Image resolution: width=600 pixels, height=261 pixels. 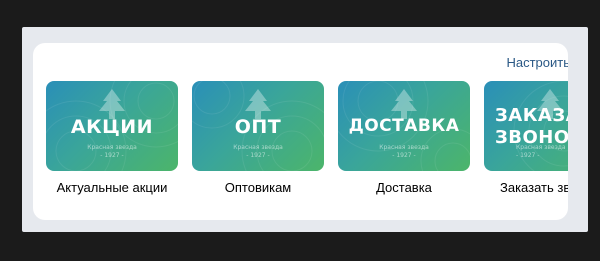 I want to click on tile-label: Заказать зв, so click(x=534, y=187).